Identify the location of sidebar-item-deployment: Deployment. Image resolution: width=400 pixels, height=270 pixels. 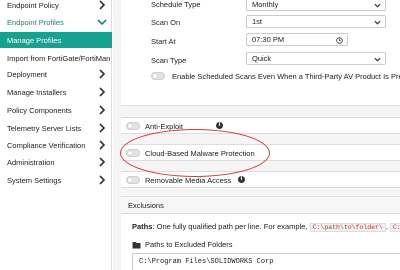
(56, 74).